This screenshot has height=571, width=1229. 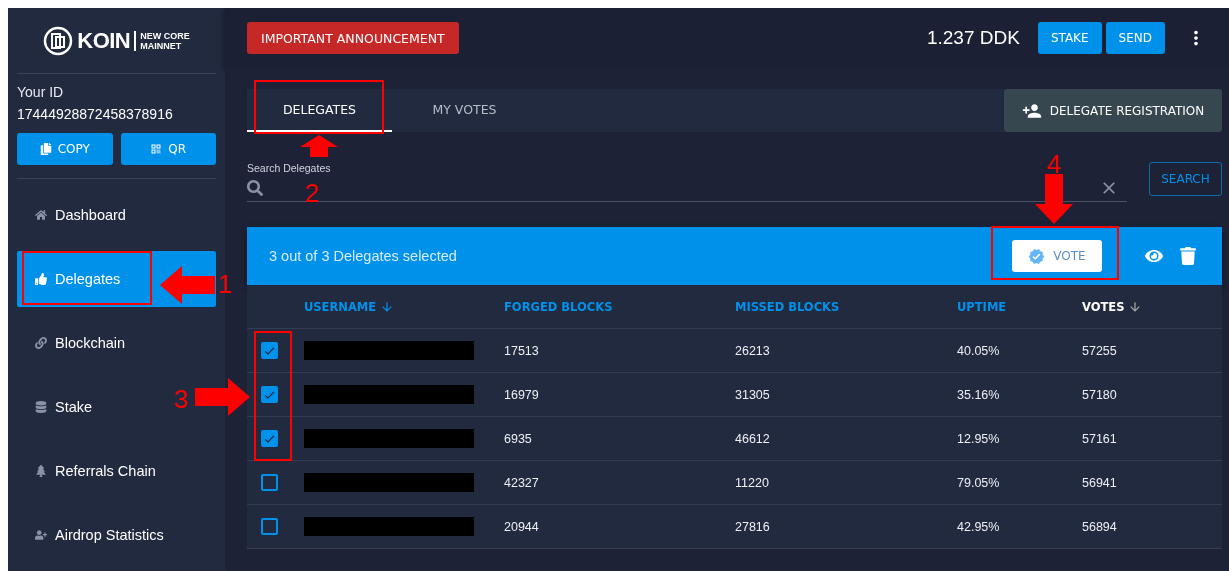 I want to click on table-cell-text: 31305, so click(x=753, y=394).